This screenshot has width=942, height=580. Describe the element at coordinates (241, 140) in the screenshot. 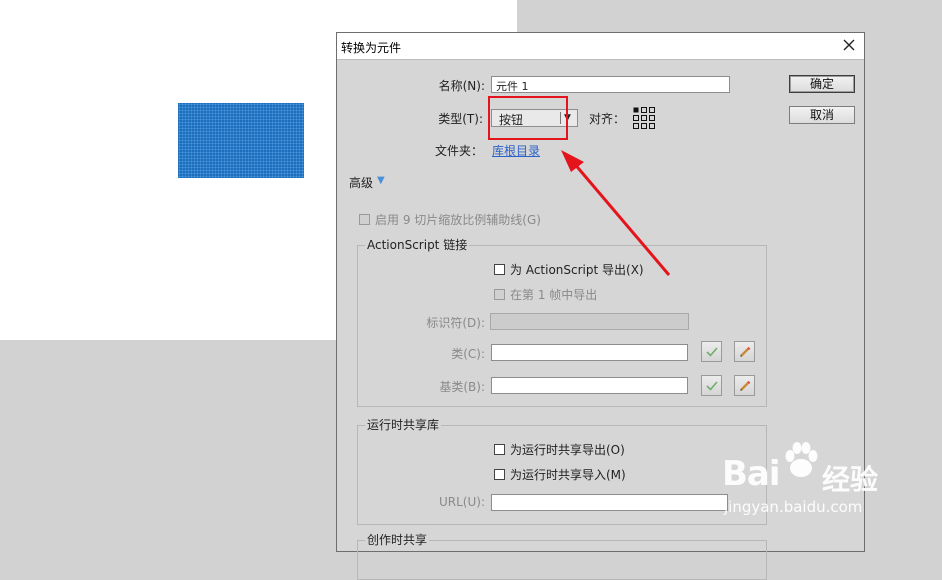

I see `selected-blue-shape` at that location.